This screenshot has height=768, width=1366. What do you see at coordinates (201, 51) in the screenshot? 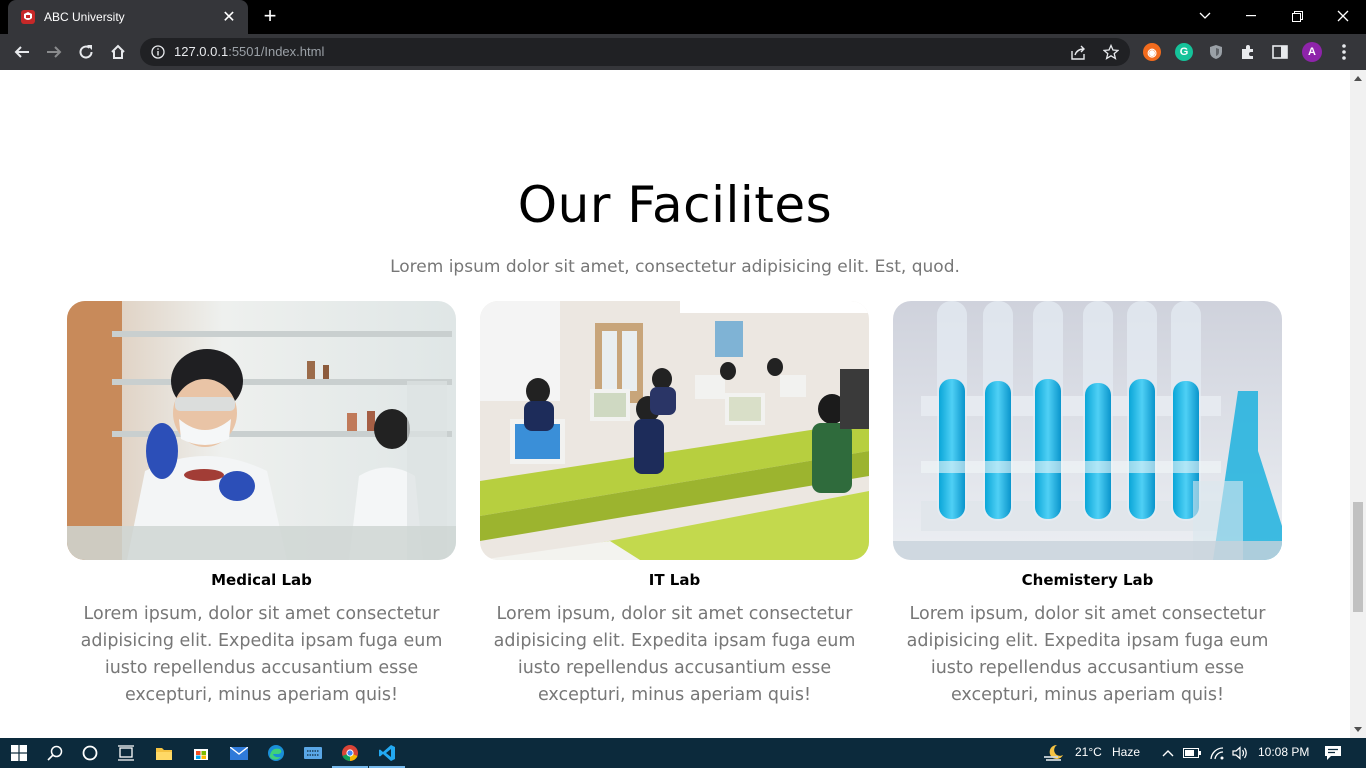
I see `url-host: 127.0.0.1` at bounding box center [201, 51].